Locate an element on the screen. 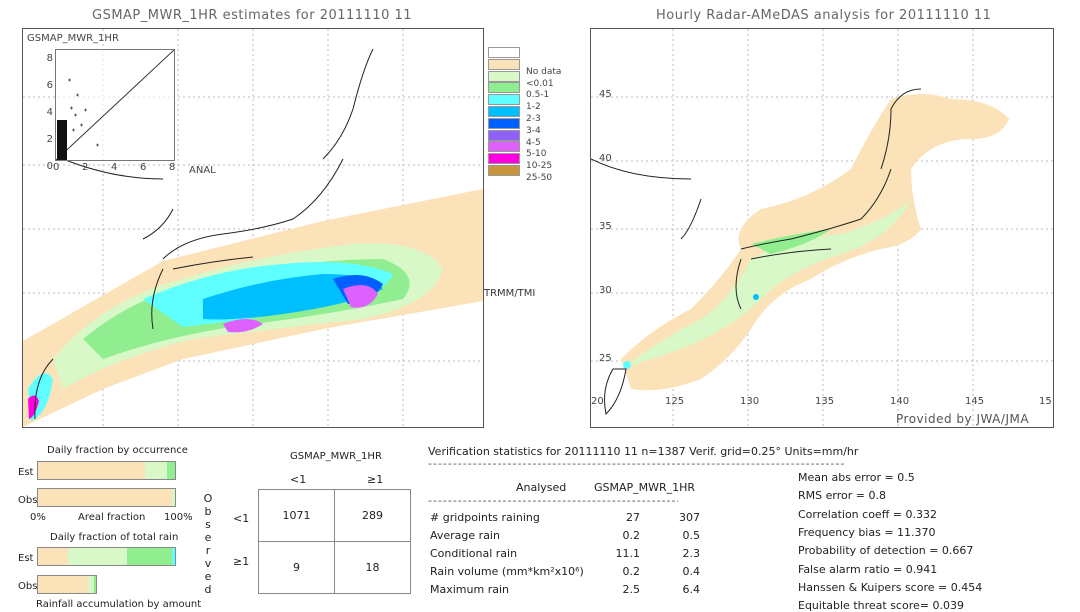  axis-right: 100% is located at coordinates (178, 517).